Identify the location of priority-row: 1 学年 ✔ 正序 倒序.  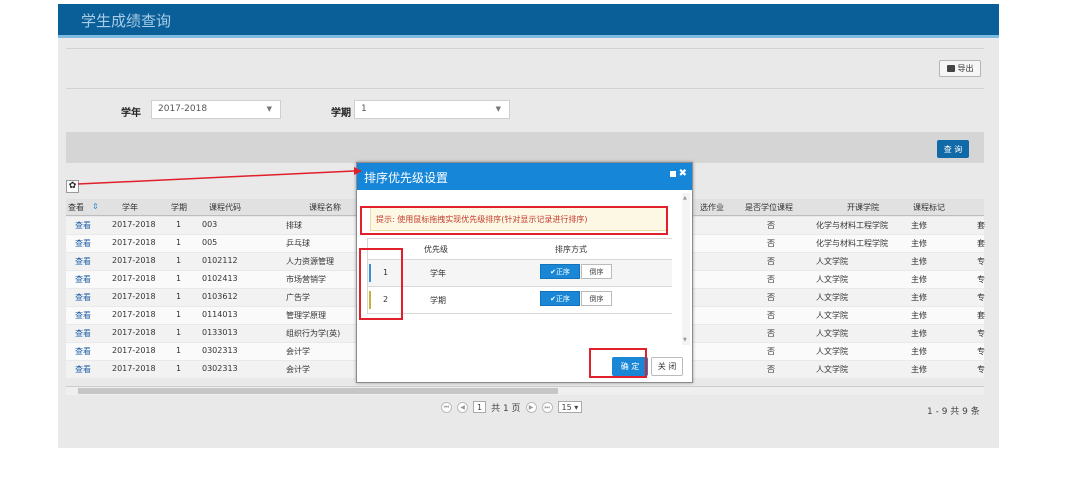
(520, 273).